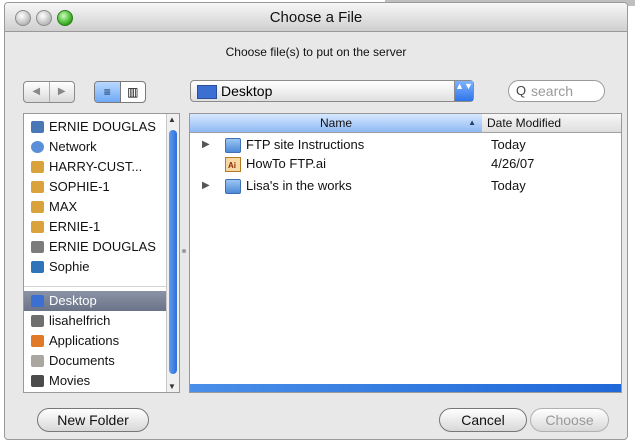 The image size is (635, 442). What do you see at coordinates (299, 185) in the screenshot?
I see `file-name: Lisa's in the works` at bounding box center [299, 185].